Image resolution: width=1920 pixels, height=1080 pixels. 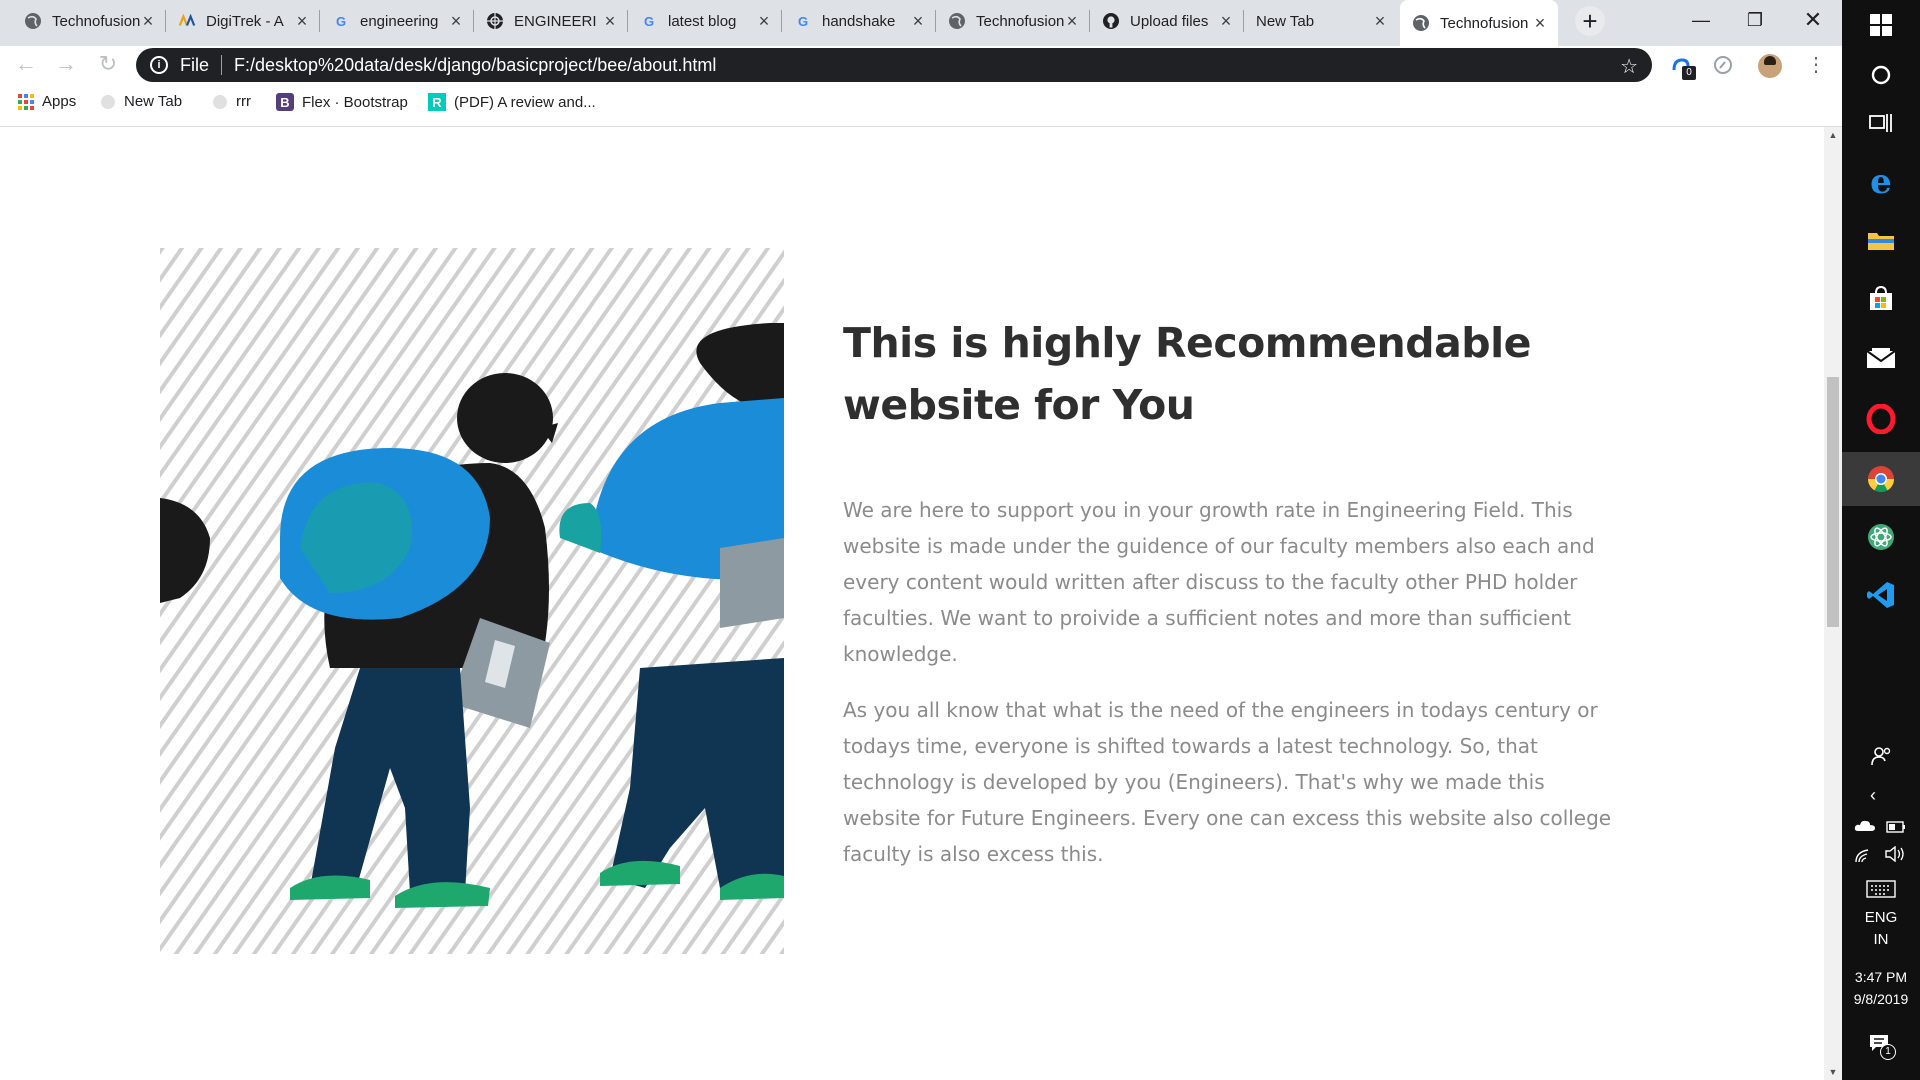 I want to click on file-explorer-app, so click(x=1881, y=240).